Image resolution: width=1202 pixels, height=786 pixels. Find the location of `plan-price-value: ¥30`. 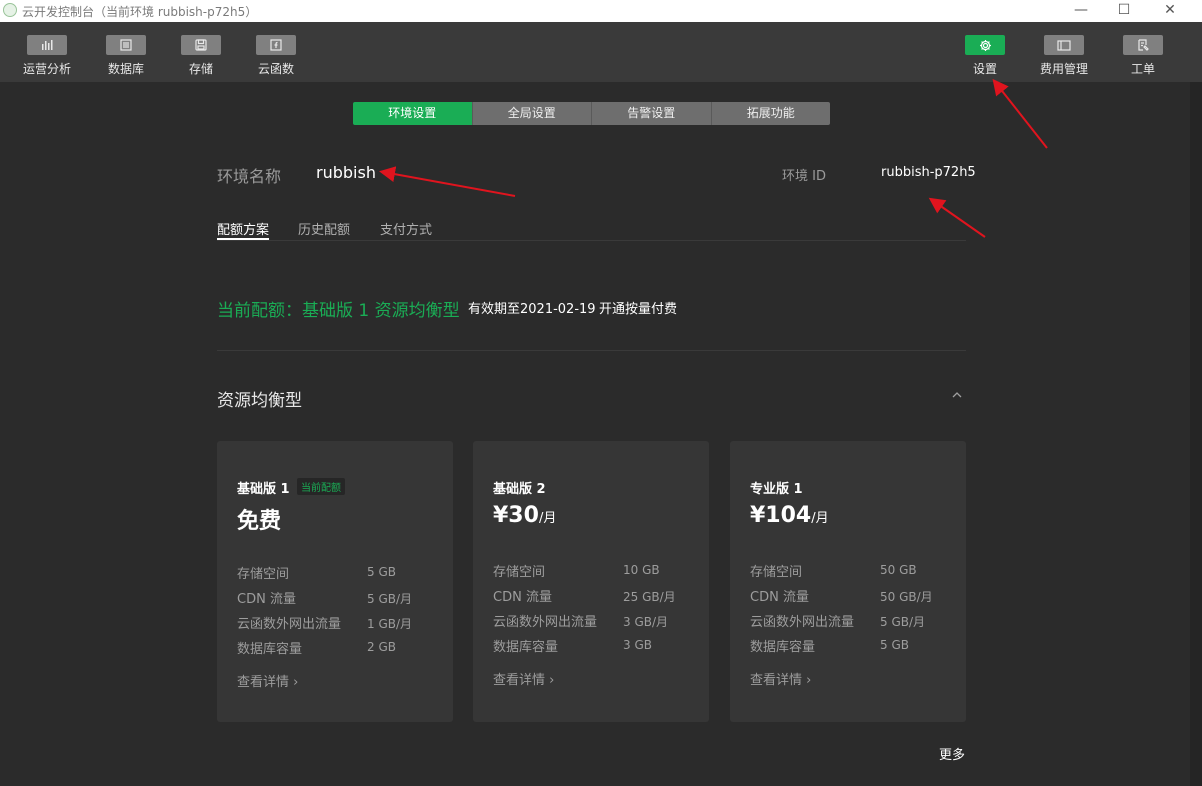

plan-price-value: ¥30 is located at coordinates (516, 515).